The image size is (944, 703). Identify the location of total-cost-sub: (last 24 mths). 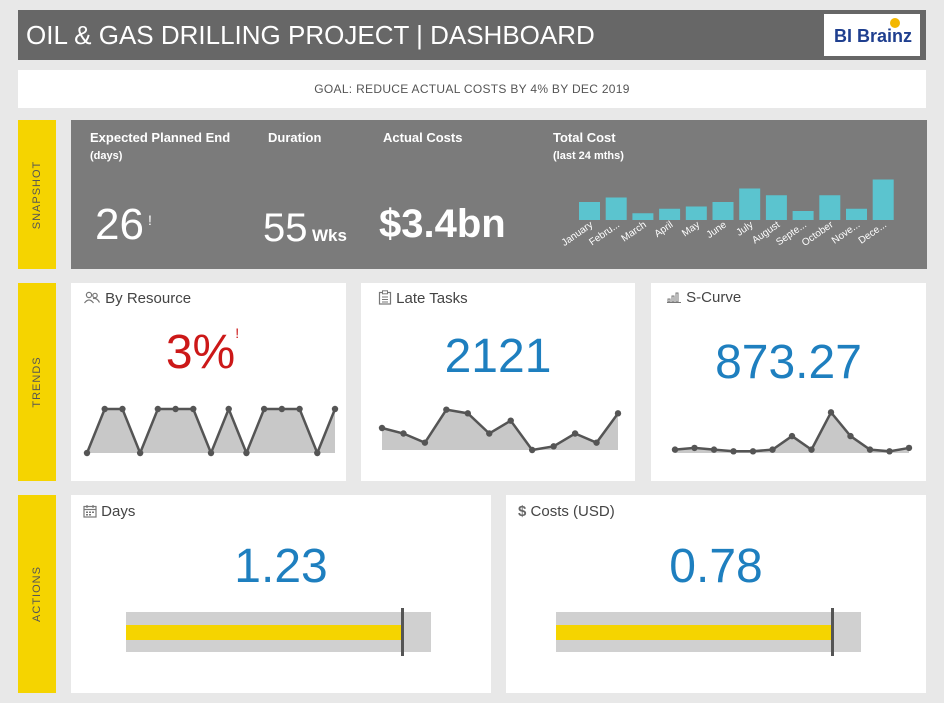
(588, 156).